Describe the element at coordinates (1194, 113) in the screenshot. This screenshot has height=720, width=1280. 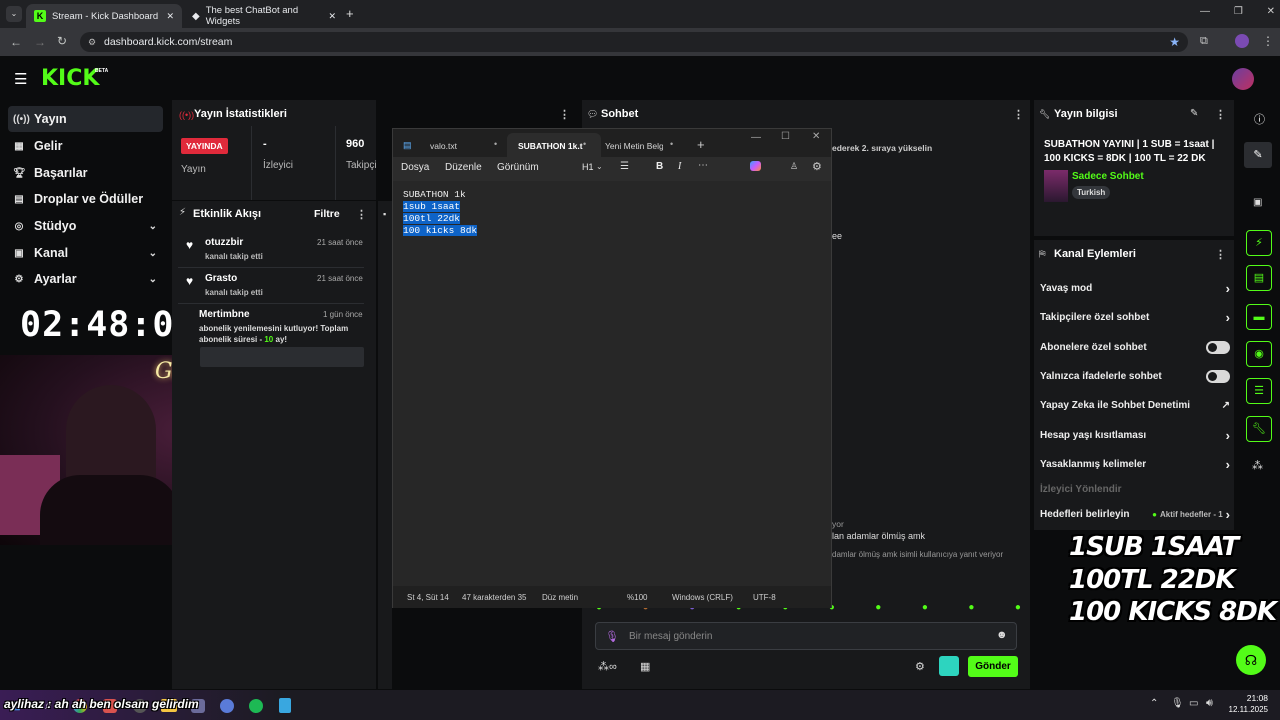
I see `edit-pencil-icon: ✎` at that location.